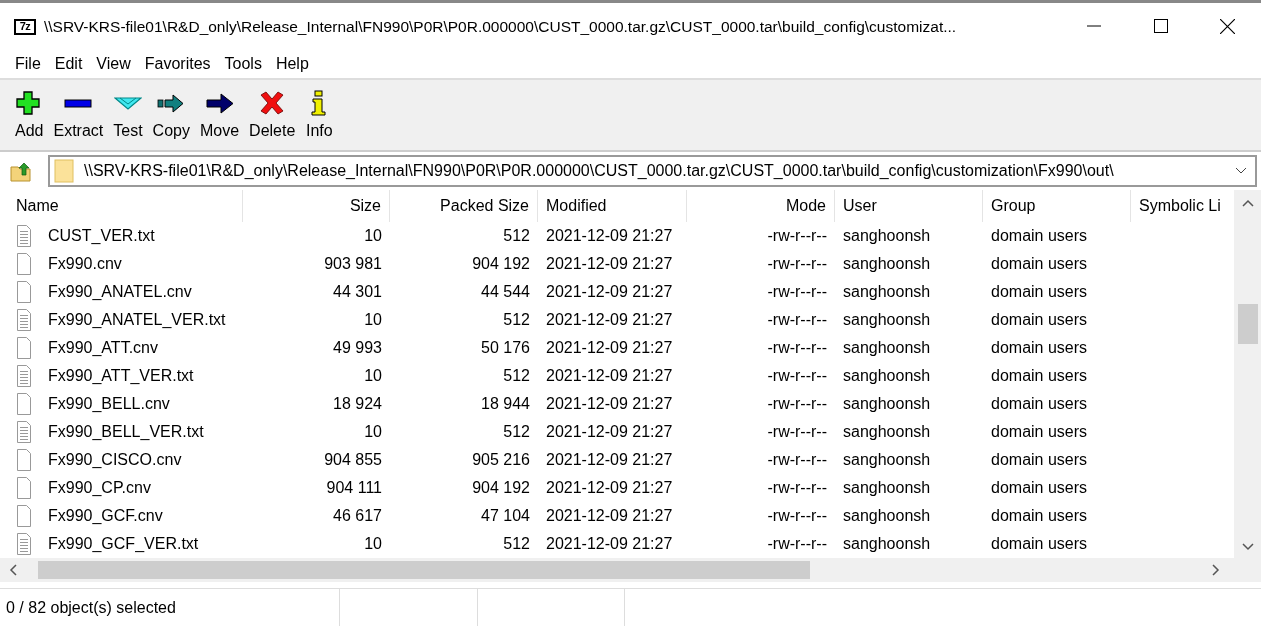 The height and width of the screenshot is (626, 1261). Describe the element at coordinates (126, 432) in the screenshot. I see `file-name: Fx990_BELL_VER.txt` at that location.